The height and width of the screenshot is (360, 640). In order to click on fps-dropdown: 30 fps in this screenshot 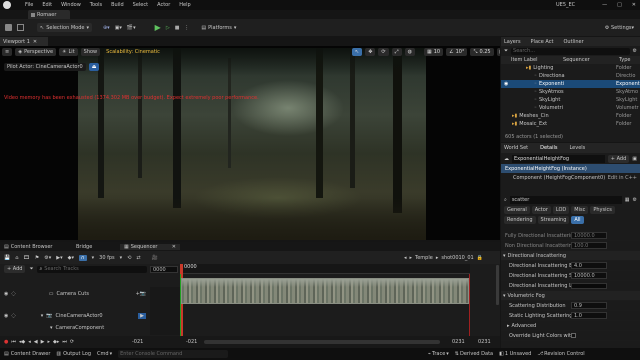, I will do `click(107, 258)`.